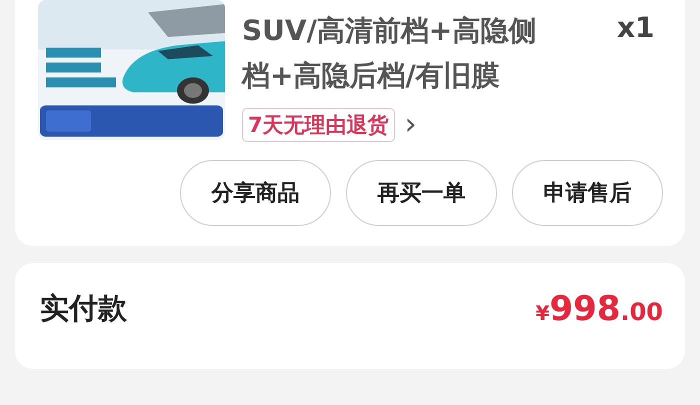 The height and width of the screenshot is (405, 700). Describe the element at coordinates (421, 193) in the screenshot. I see `action-button: 再买一单` at that location.